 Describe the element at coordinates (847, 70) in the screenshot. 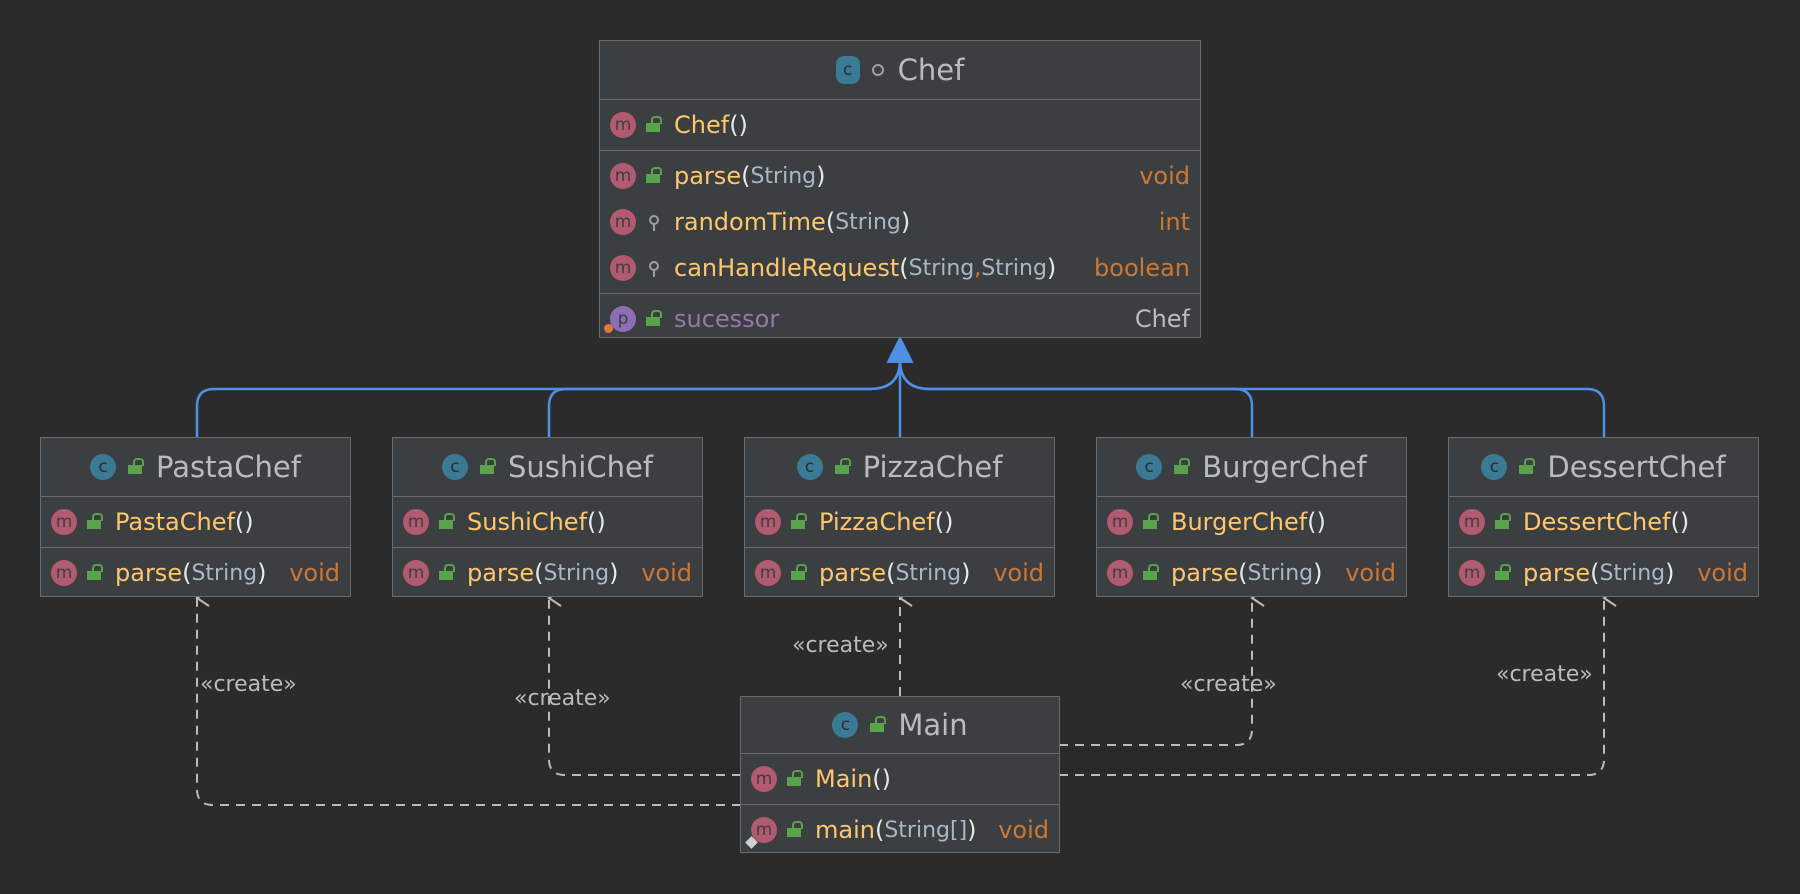

I see `abstract-class-icon: c` at that location.